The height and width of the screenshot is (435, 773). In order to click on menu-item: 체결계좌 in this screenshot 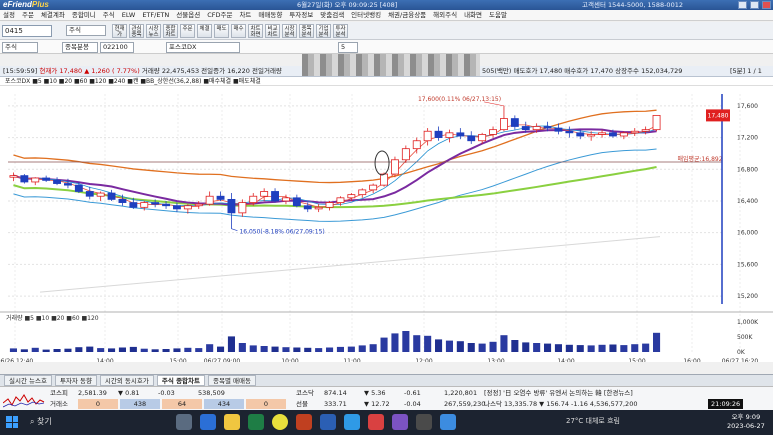, I will do `click(53, 15)`.